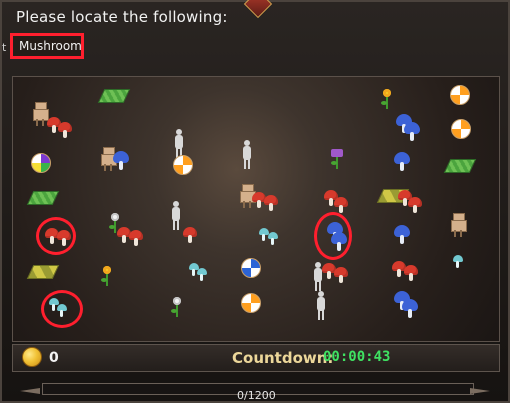 Image resolution: width=510 pixels, height=403 pixels. I want to click on progress-text: 0/1200, so click(256, 395).